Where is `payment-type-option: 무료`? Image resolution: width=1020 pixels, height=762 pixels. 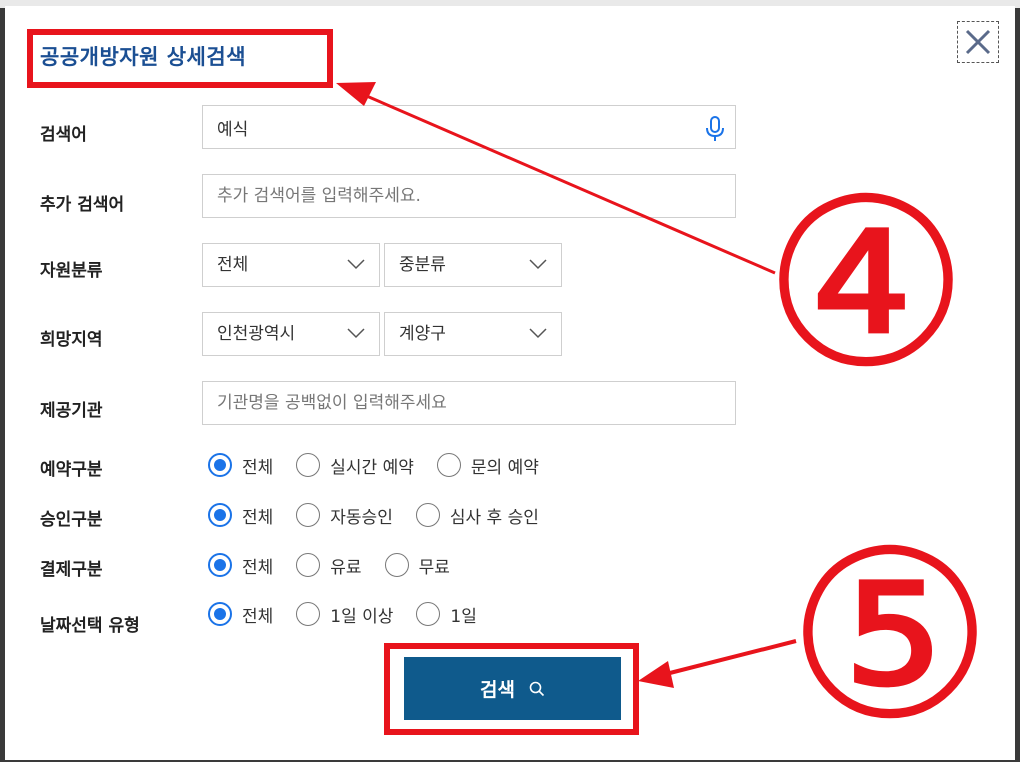
payment-type-option: 무료 is located at coordinates (417, 565).